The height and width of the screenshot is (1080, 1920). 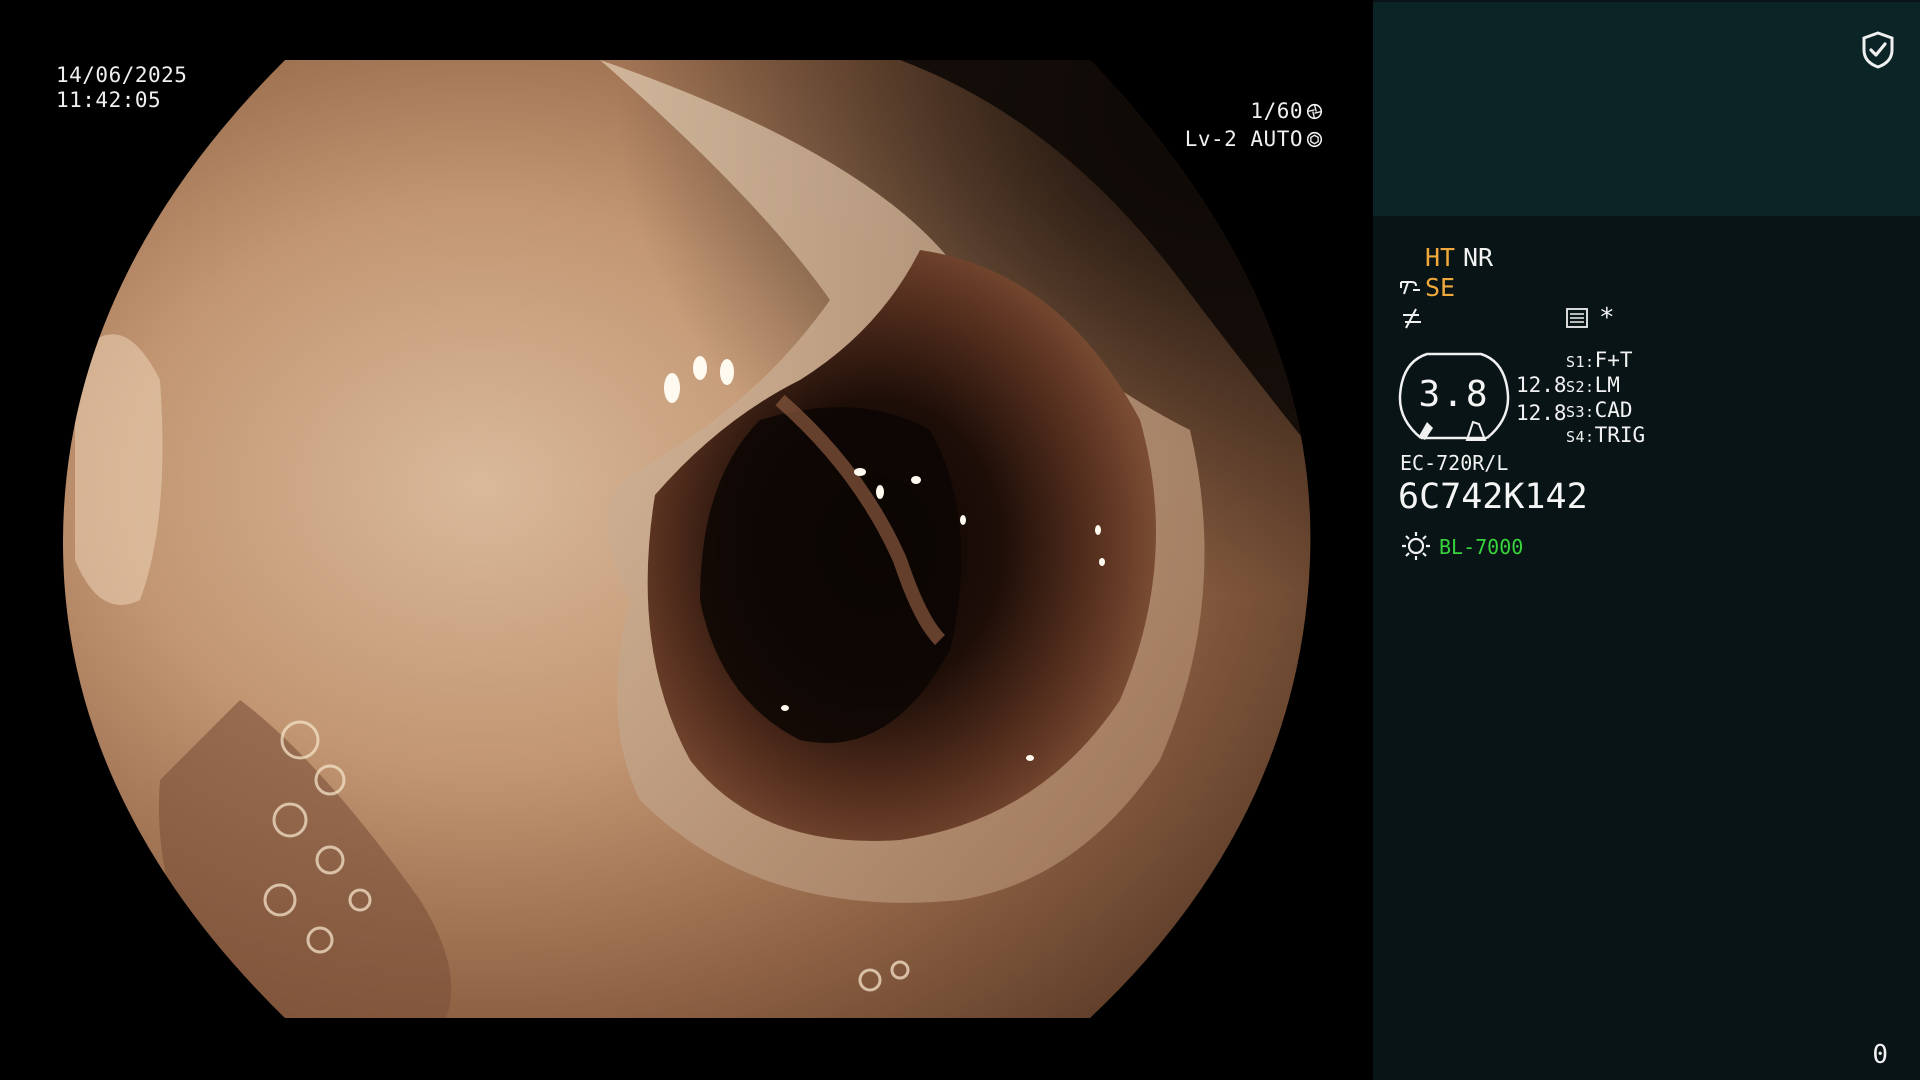 What do you see at coordinates (1454, 394) in the screenshot?
I see `gauge-value: 3.8` at bounding box center [1454, 394].